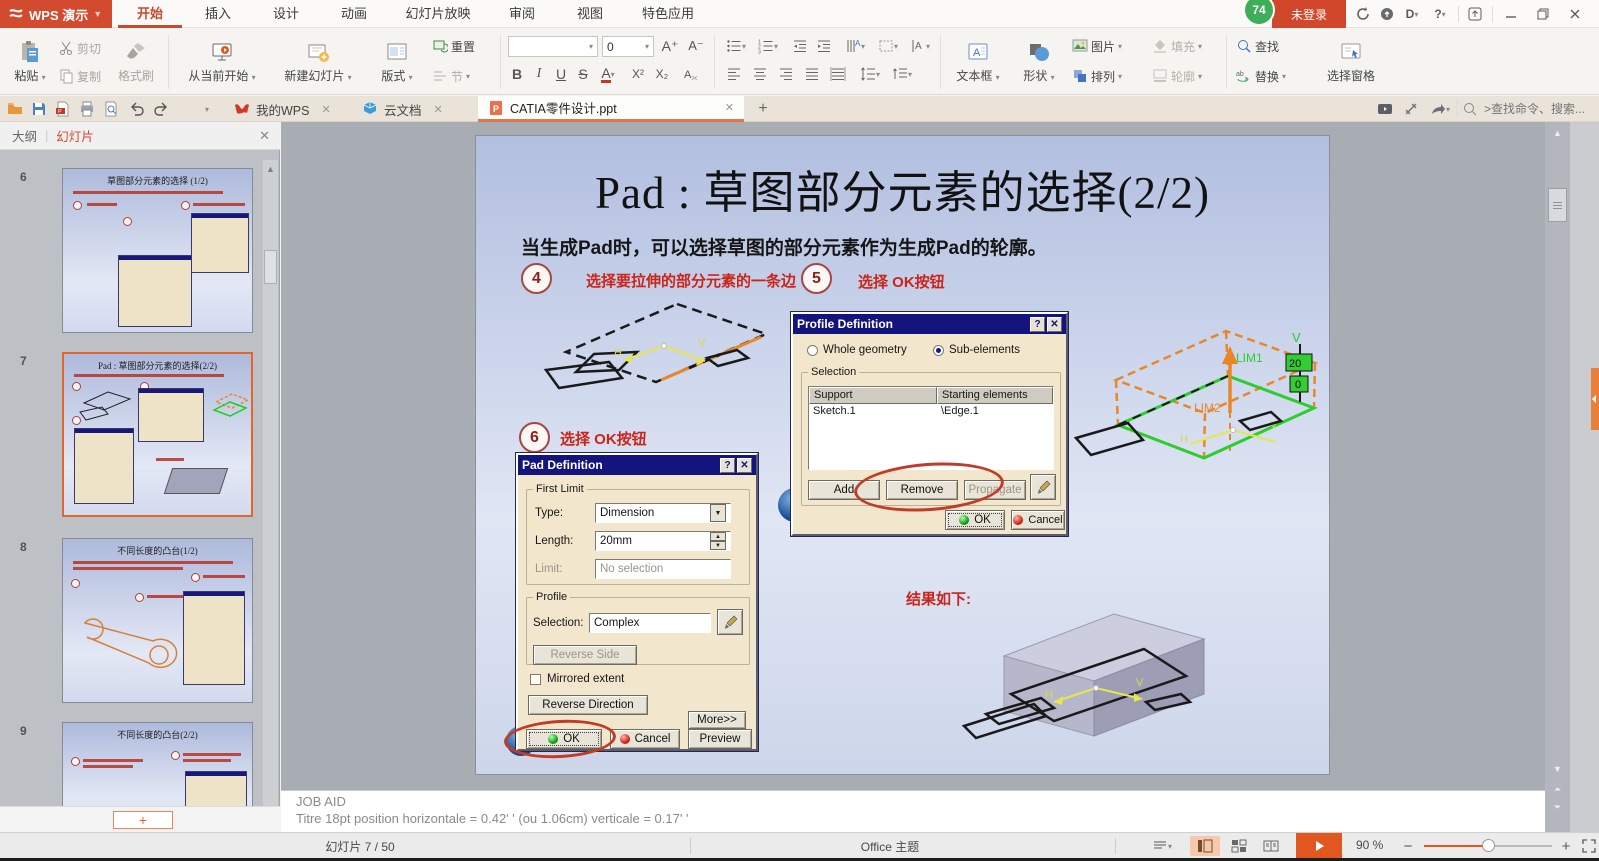  What do you see at coordinates (718, 513) in the screenshot?
I see `chevron-down-icon: ▼` at bounding box center [718, 513].